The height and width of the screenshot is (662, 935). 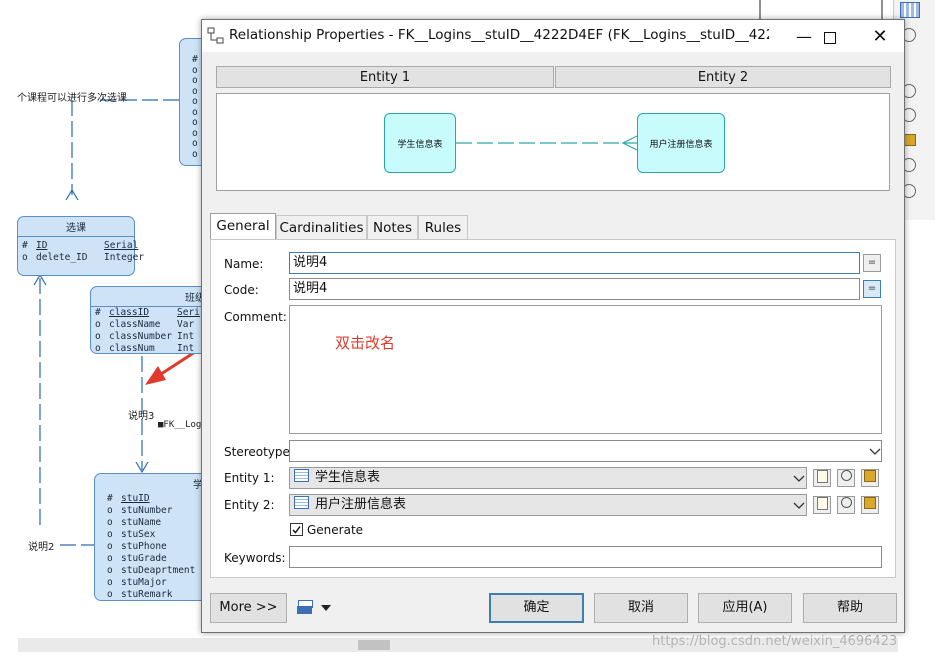 I want to click on entity2-header: Entity 2, so click(x=723, y=77).